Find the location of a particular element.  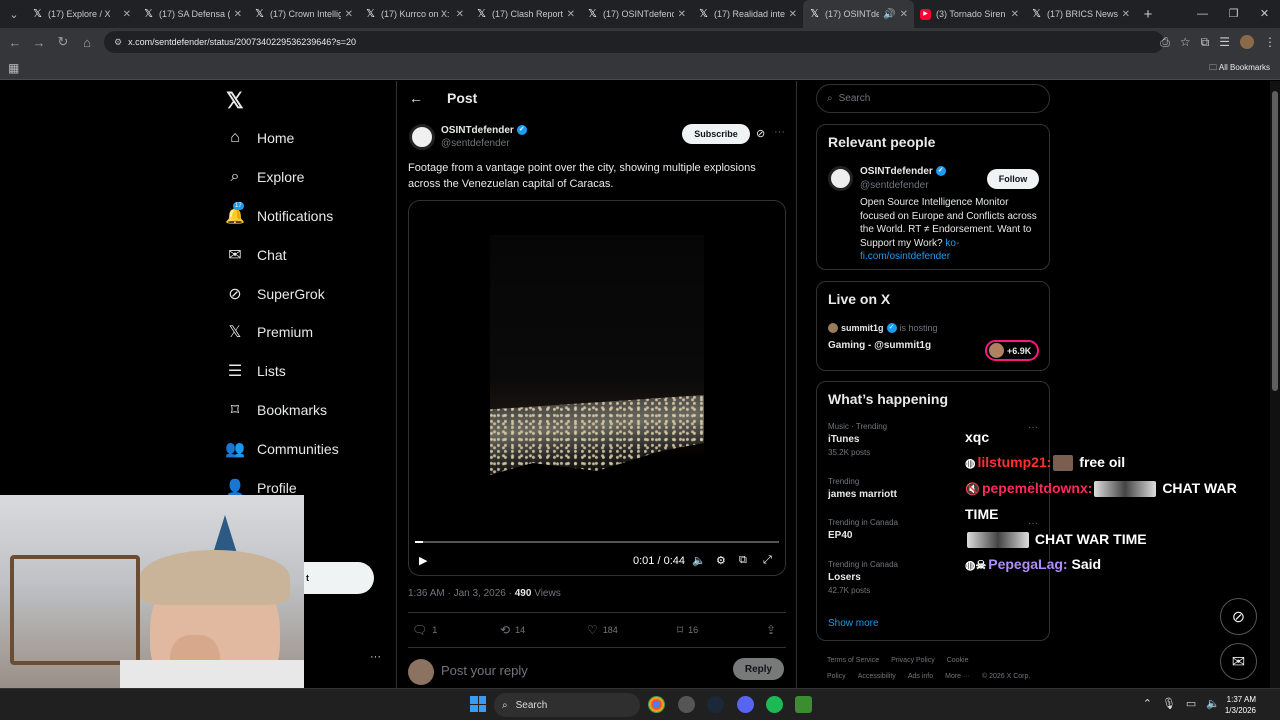

footer-link: © 2026 X Corp. is located at coordinates (1006, 676).